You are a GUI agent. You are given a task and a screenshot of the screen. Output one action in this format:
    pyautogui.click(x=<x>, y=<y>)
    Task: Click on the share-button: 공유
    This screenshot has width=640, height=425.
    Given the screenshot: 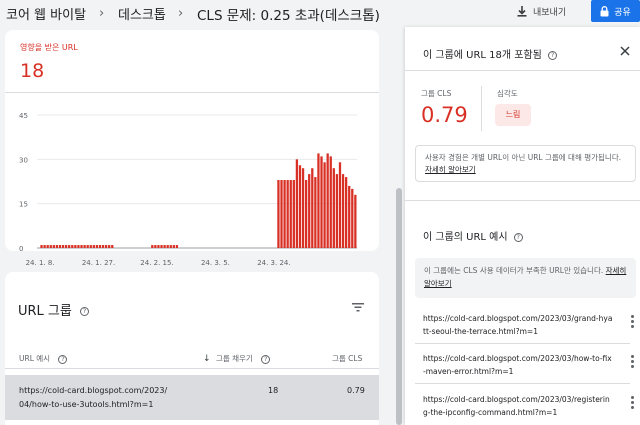 What is the action you would take?
    pyautogui.click(x=615, y=11)
    